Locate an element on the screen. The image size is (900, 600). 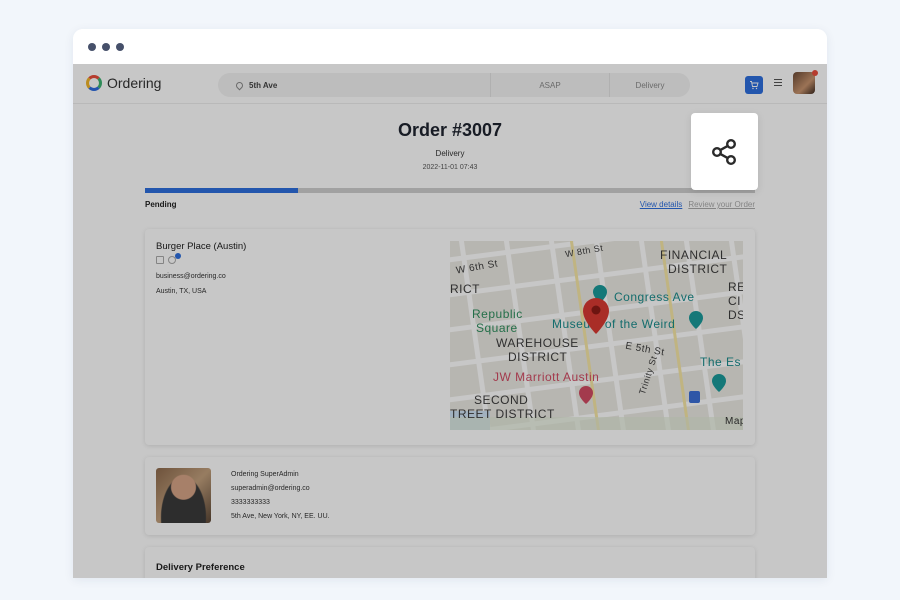
chat-icon is located at coordinates (174, 258).